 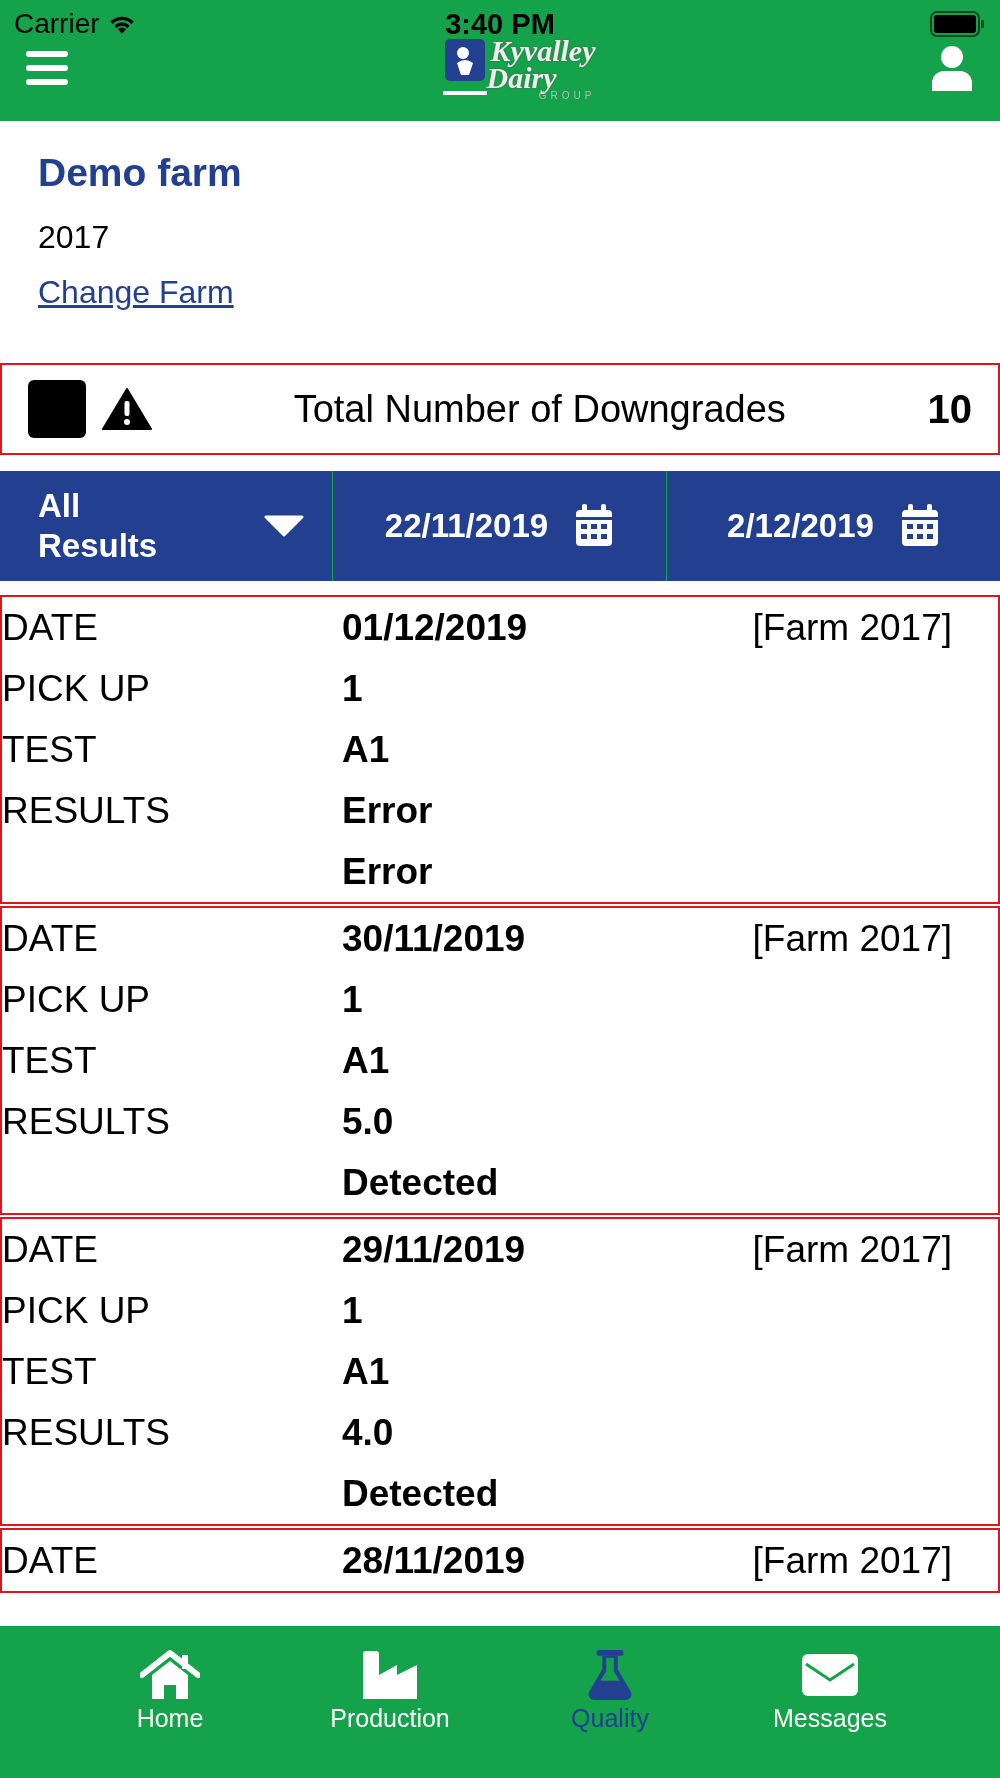 What do you see at coordinates (47, 68) in the screenshot?
I see `menu-icon` at bounding box center [47, 68].